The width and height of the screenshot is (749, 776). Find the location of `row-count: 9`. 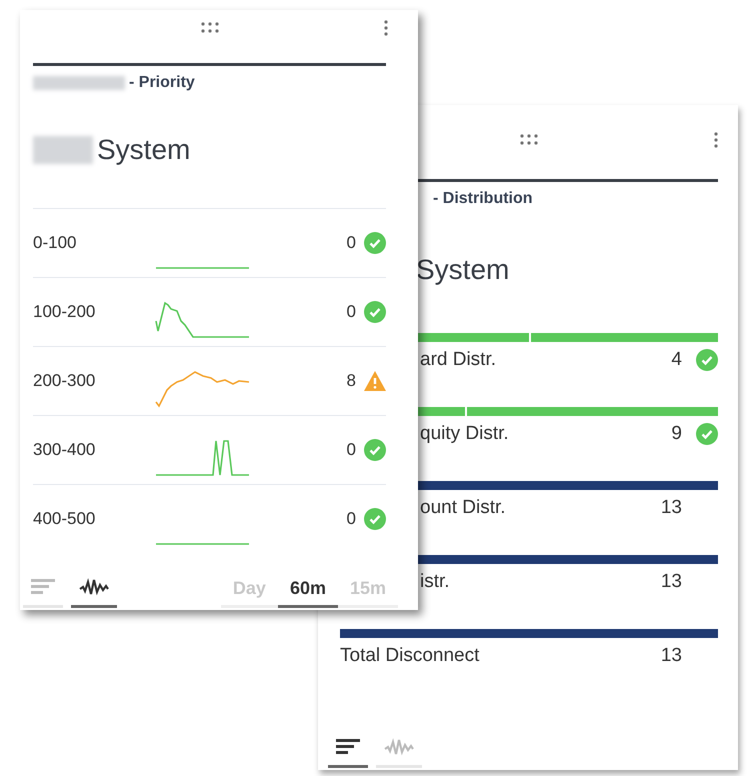

row-count: 9 is located at coordinates (676, 434).